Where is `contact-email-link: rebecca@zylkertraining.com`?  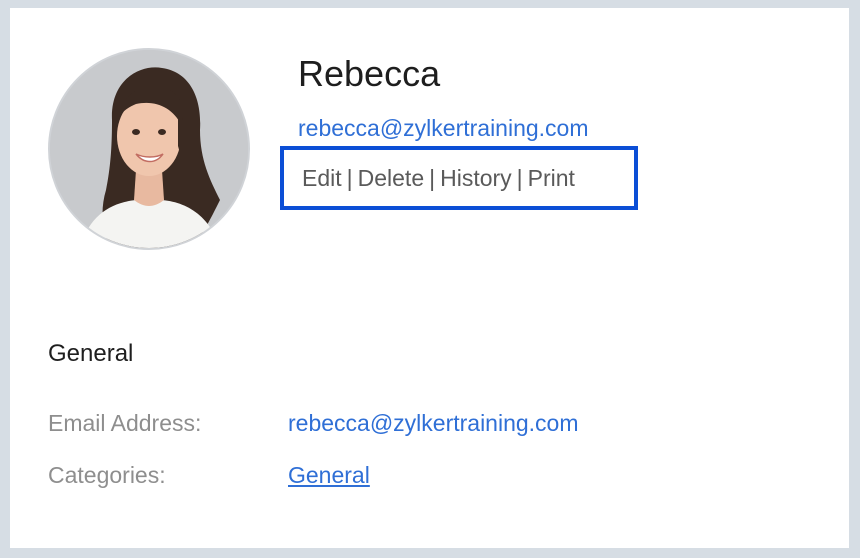
contact-email-link: rebecca@zylkertraining.com is located at coordinates (443, 128).